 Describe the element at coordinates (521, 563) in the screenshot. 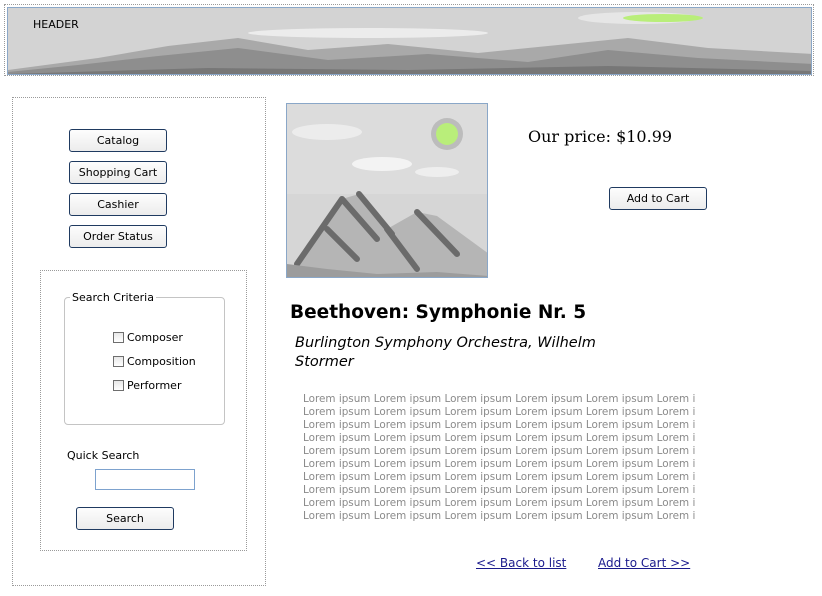

I see `back-to-list-link: << Back to list` at that location.